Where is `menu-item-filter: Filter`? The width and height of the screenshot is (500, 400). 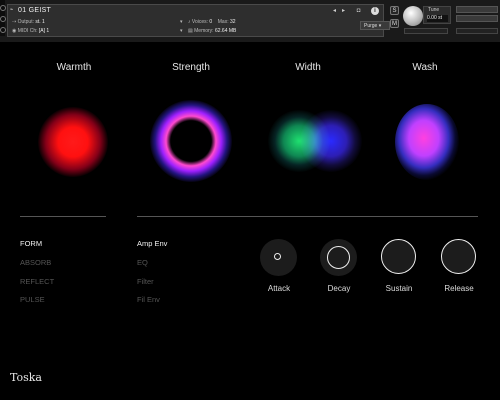 menu-item-filter: Filter is located at coordinates (145, 281).